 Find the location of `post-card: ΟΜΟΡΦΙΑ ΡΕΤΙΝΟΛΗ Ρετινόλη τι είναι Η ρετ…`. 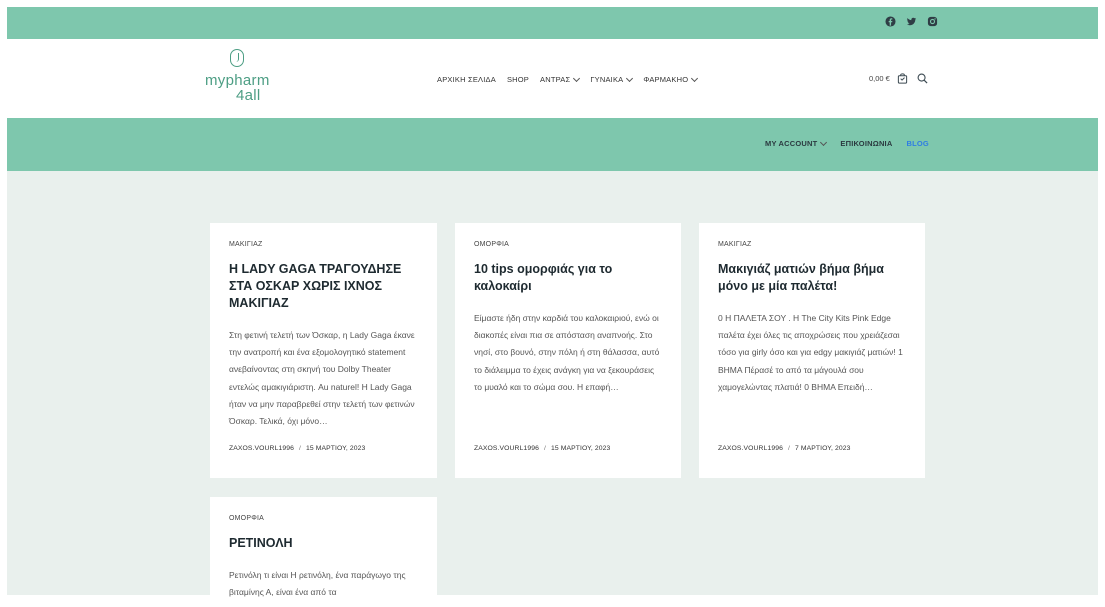

post-card: ΟΜΟΡΦΙΑ ΡΕΤΙΝΟΛΗ Ρετινόλη τι είναι Η ρετ… is located at coordinates (323, 552).